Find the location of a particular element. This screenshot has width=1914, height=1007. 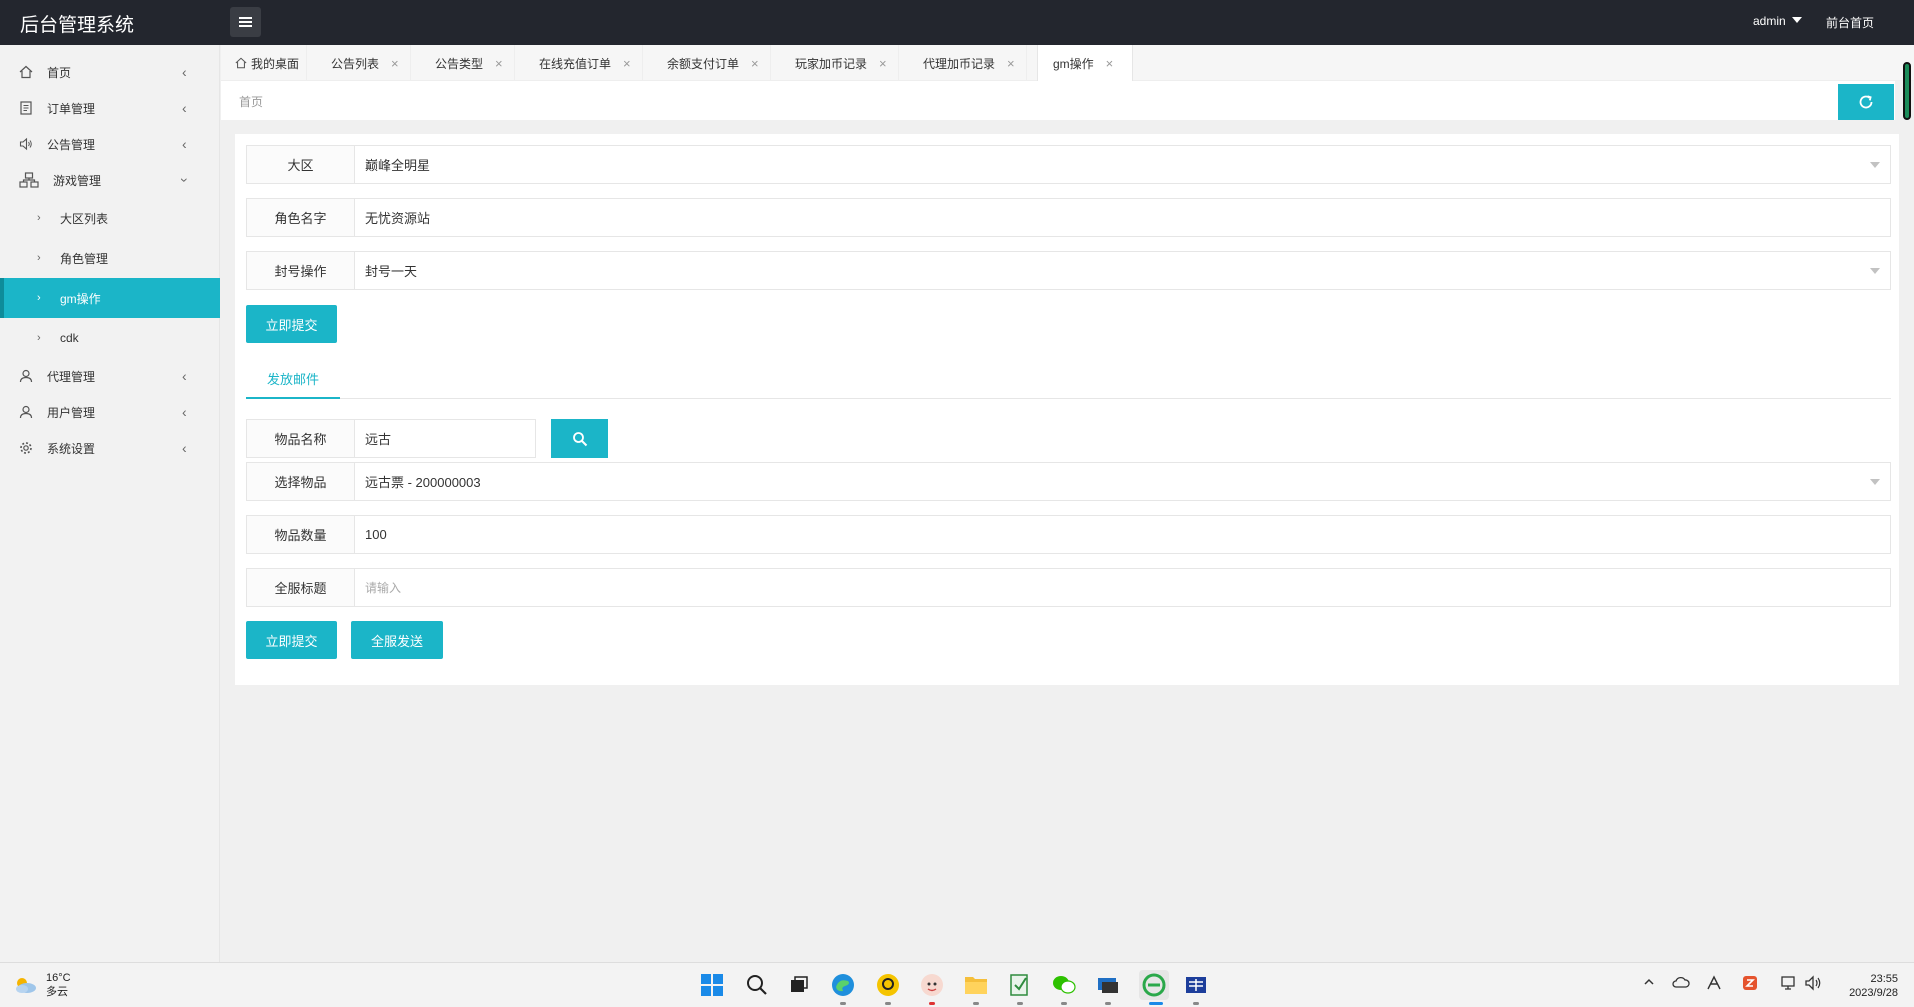

task-view-icon is located at coordinates (799, 985).